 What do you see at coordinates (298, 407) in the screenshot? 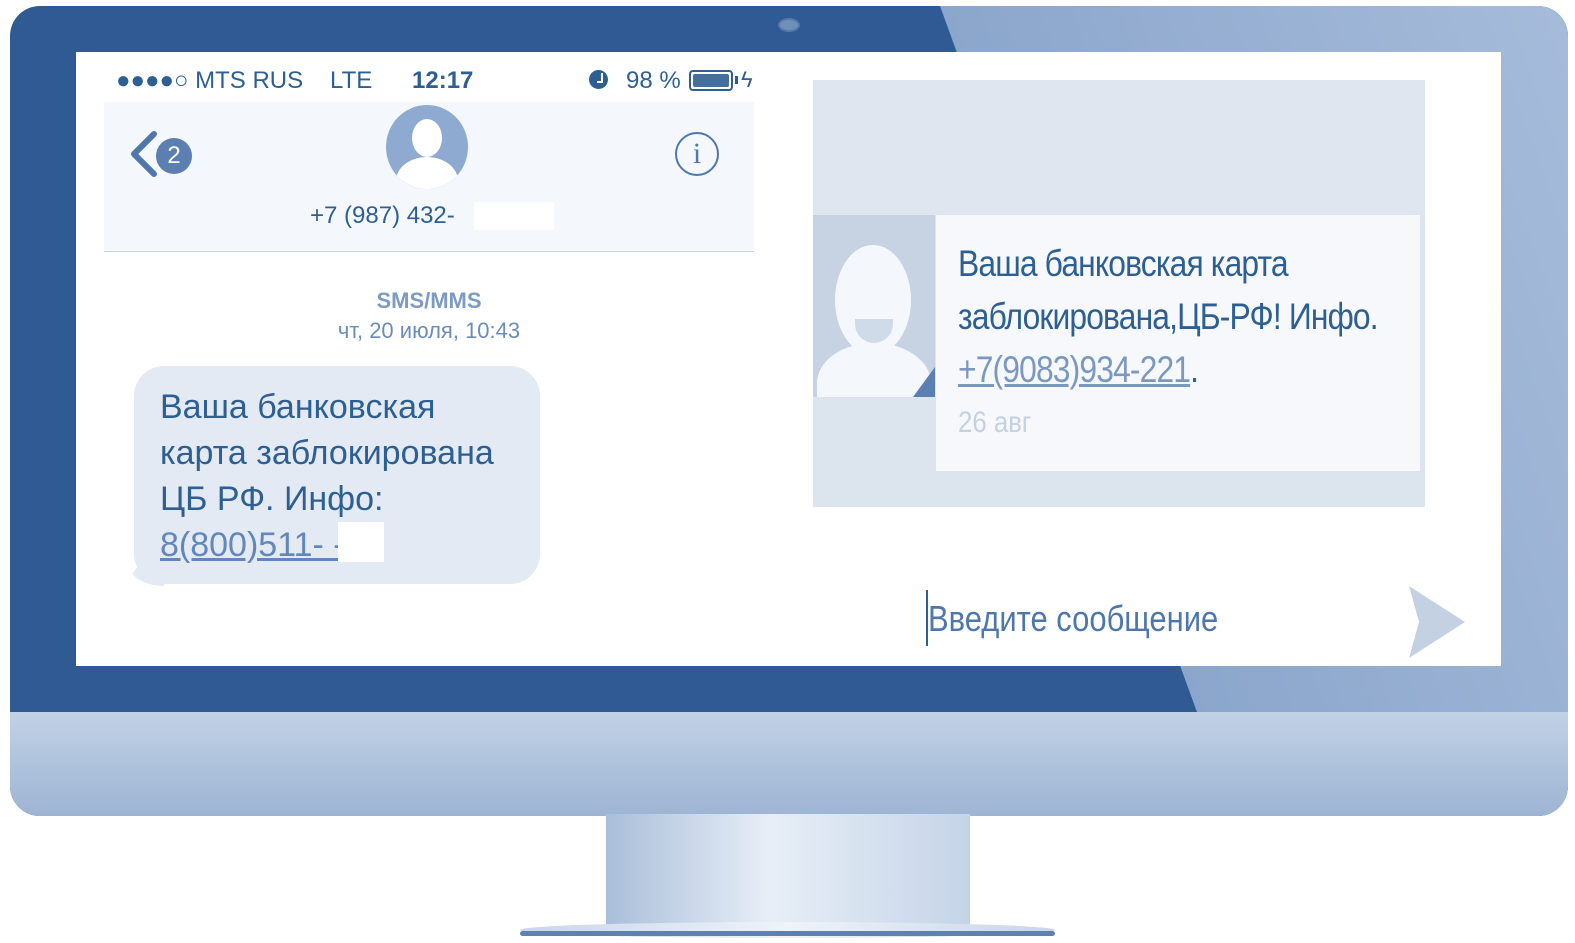
I see `message-line: Ваша банковская` at bounding box center [298, 407].